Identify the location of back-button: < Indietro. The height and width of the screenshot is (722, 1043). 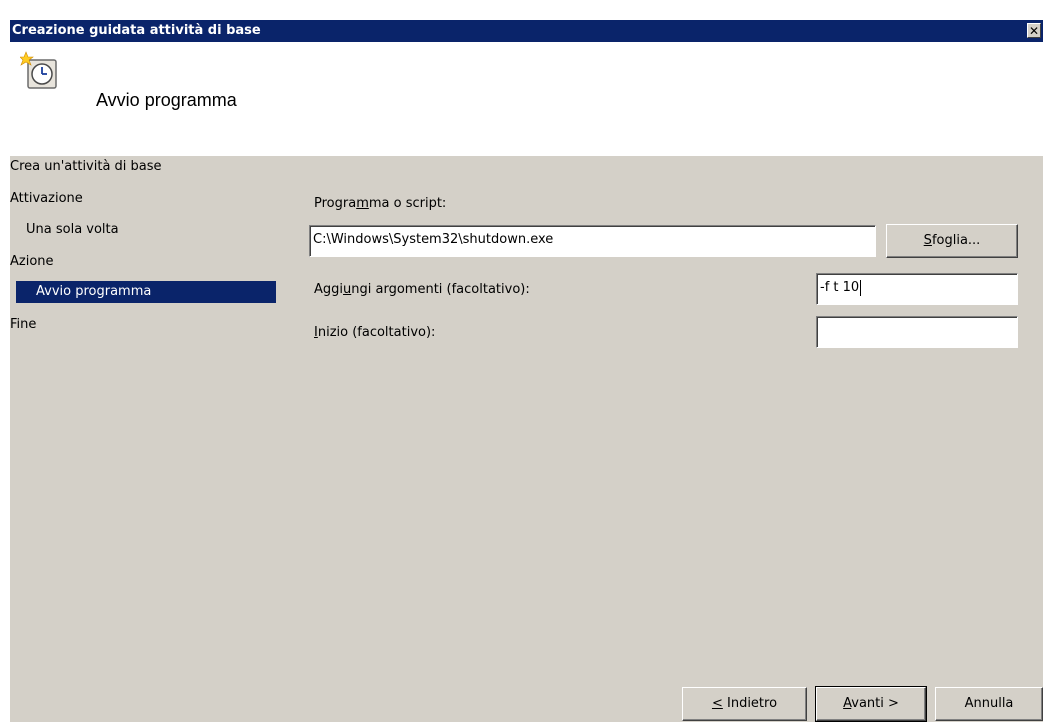
(744, 704).